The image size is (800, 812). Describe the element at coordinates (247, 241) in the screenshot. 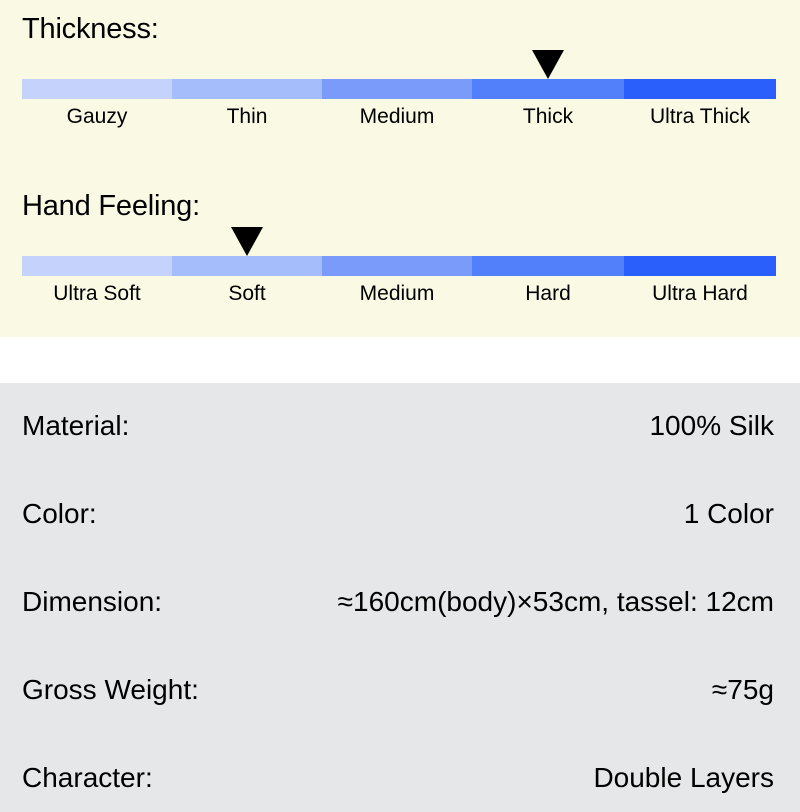

I see `hand-feeling-marker-icon` at that location.